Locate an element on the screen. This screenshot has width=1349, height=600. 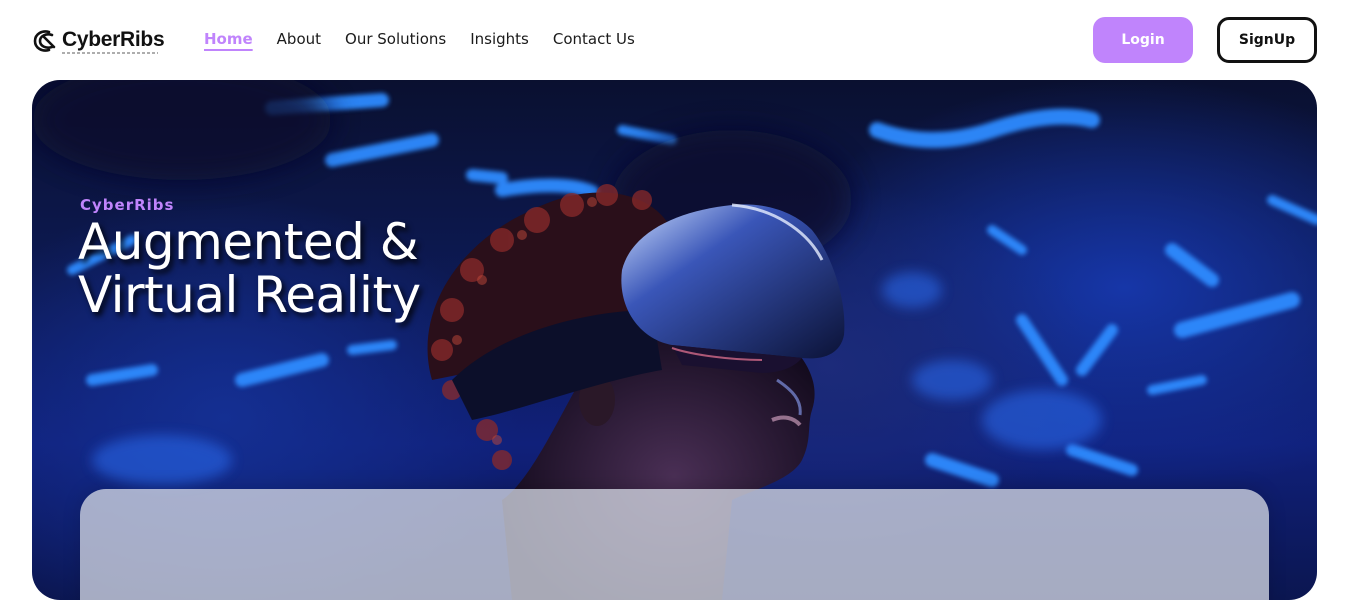
nav-link-contact-us: Contact Us is located at coordinates (594, 39).